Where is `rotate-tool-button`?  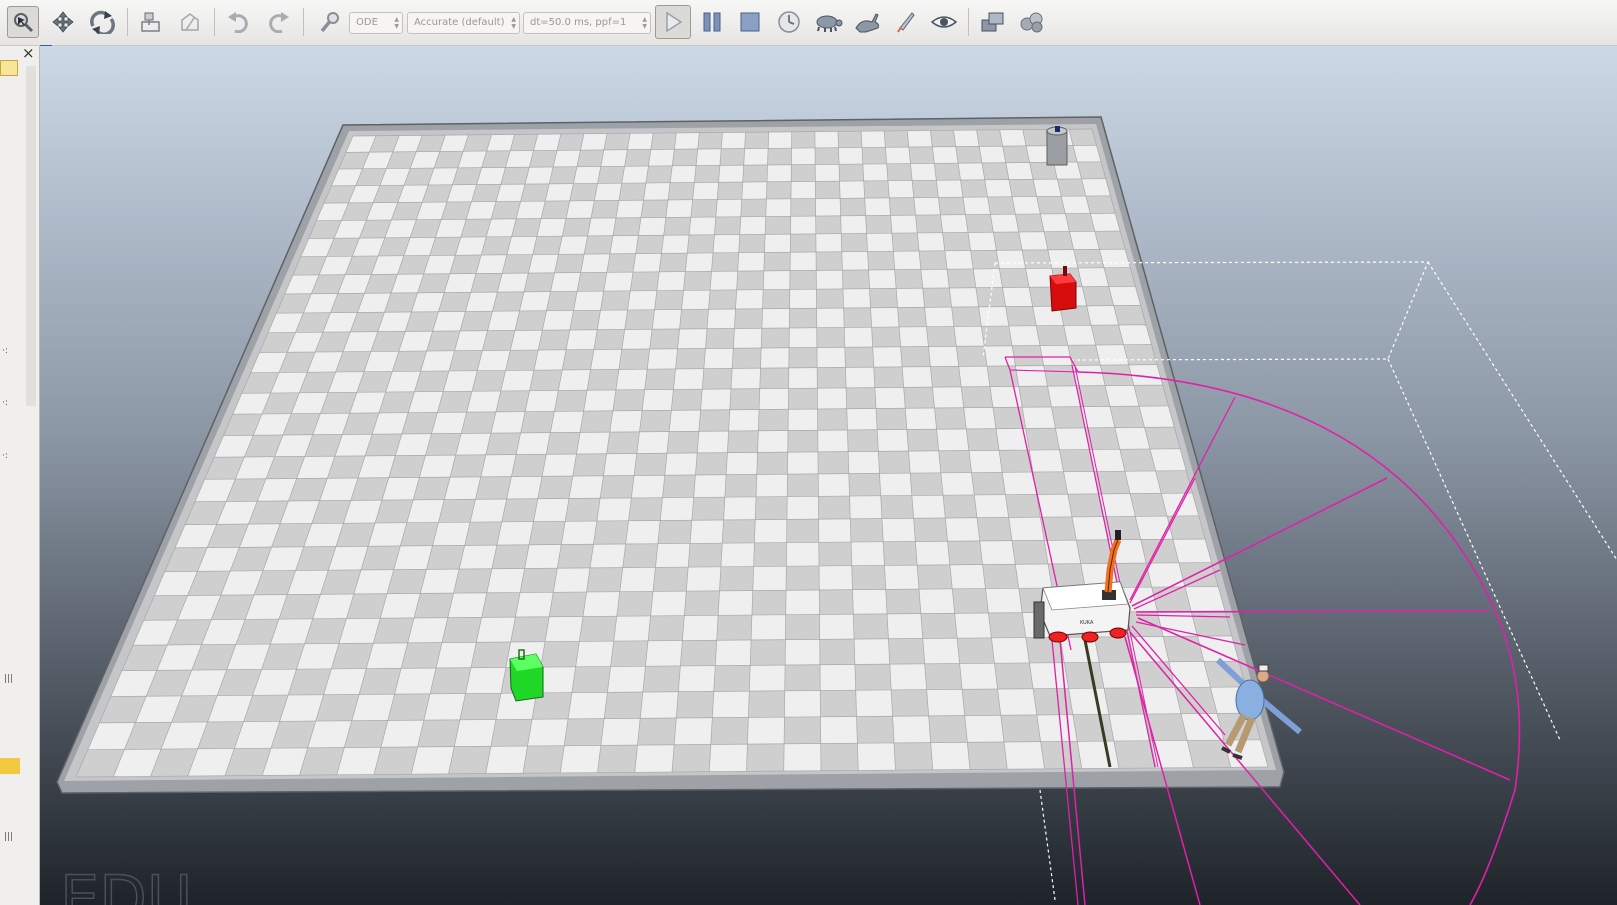
rotate-tool-button is located at coordinates (102, 22).